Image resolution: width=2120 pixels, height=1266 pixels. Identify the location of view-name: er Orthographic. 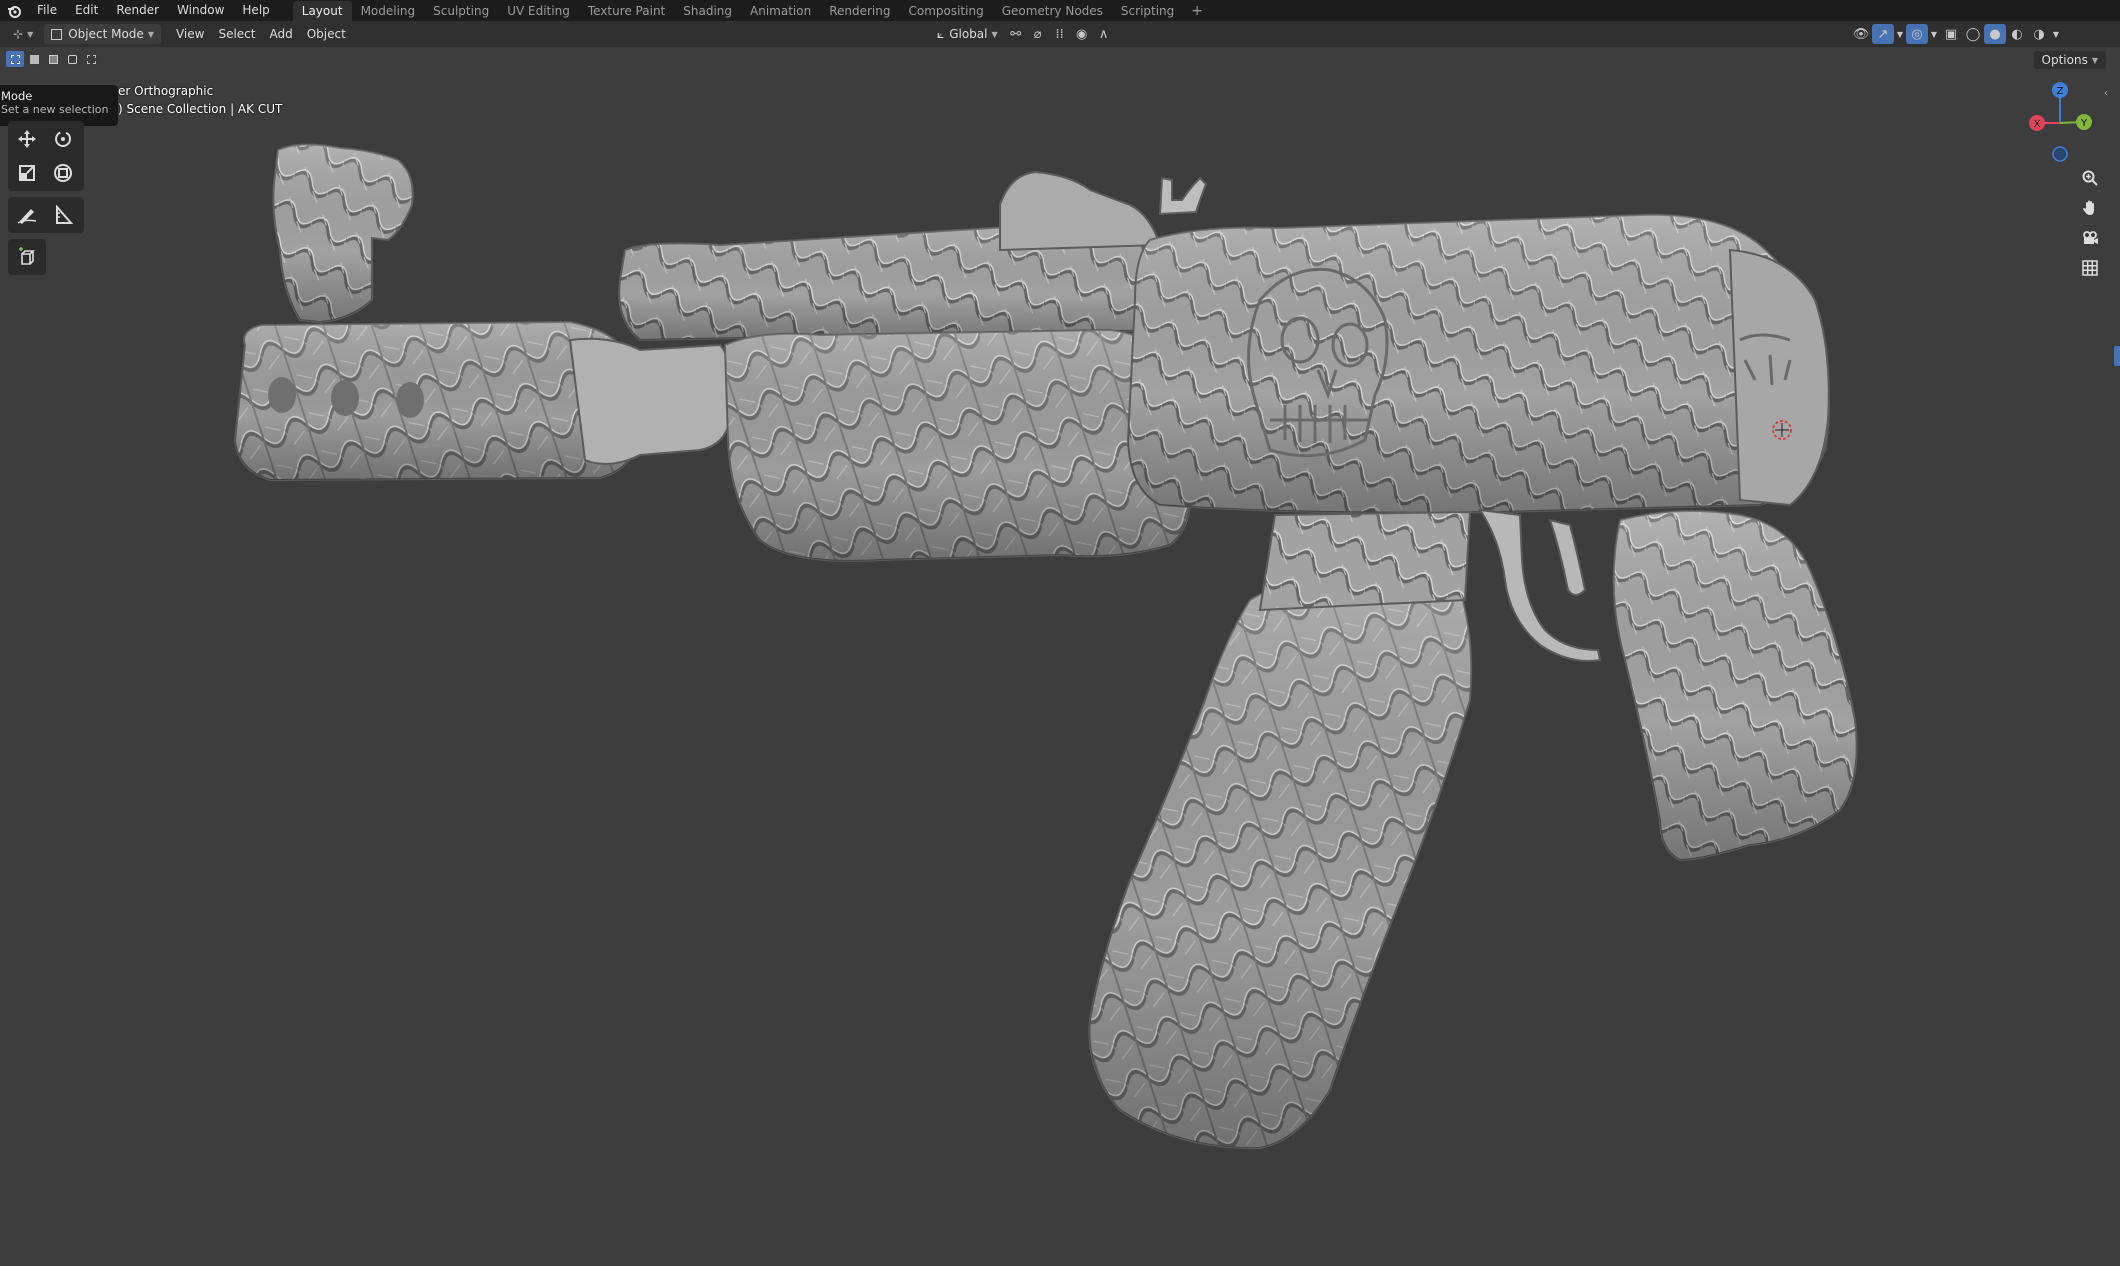
(166, 91).